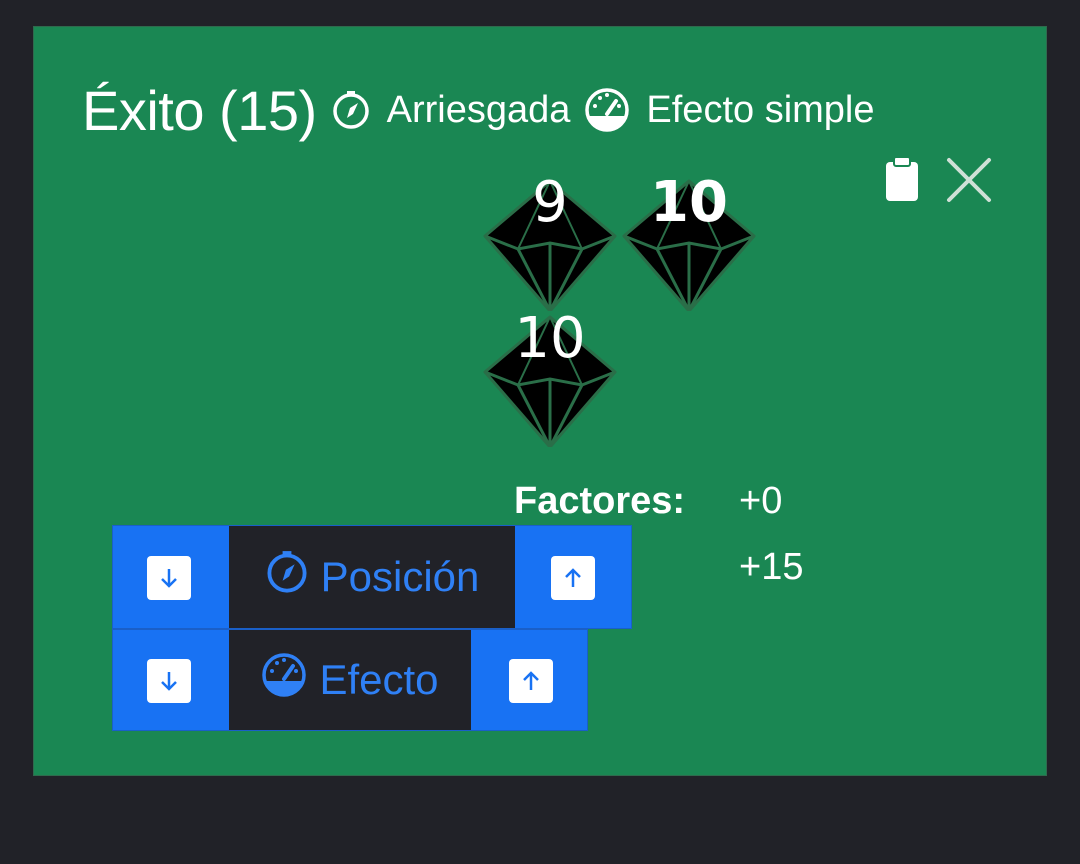 The image size is (1080, 864). I want to click on die-1-value: 9, so click(550, 202).